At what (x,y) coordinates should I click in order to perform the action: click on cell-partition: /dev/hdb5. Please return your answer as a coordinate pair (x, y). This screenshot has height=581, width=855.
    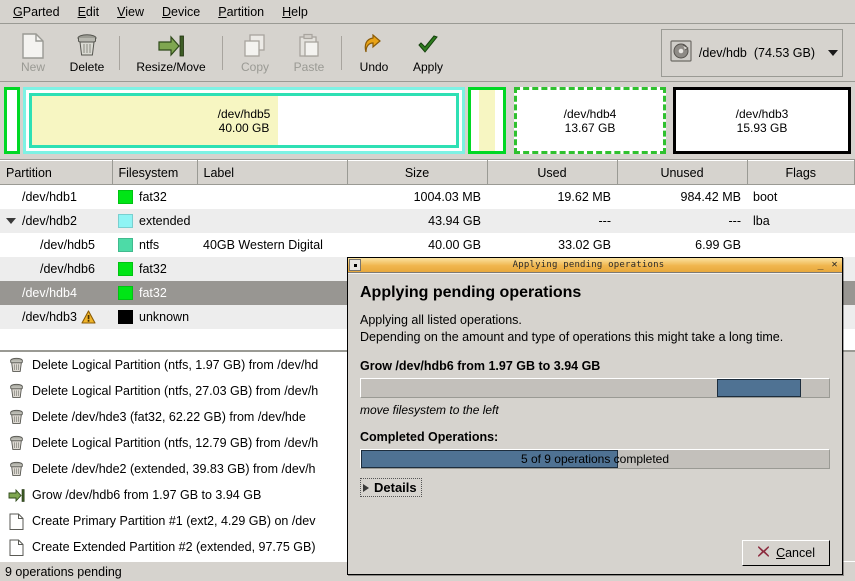
    Looking at the image, I should click on (56, 245).